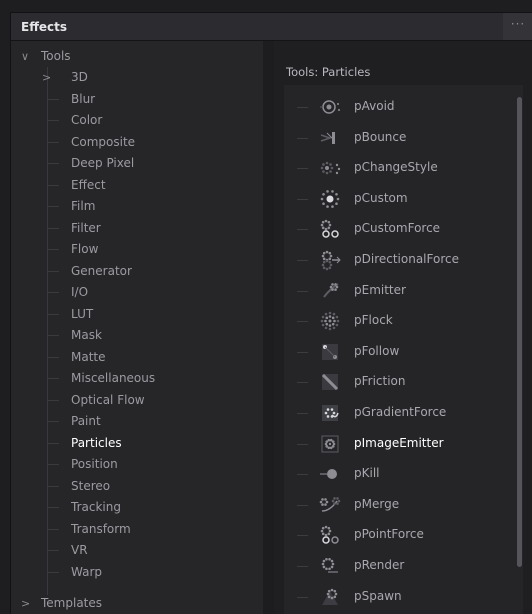 This screenshot has width=532, height=614. What do you see at coordinates (268, 327) in the screenshot?
I see `pane-divider` at bounding box center [268, 327].